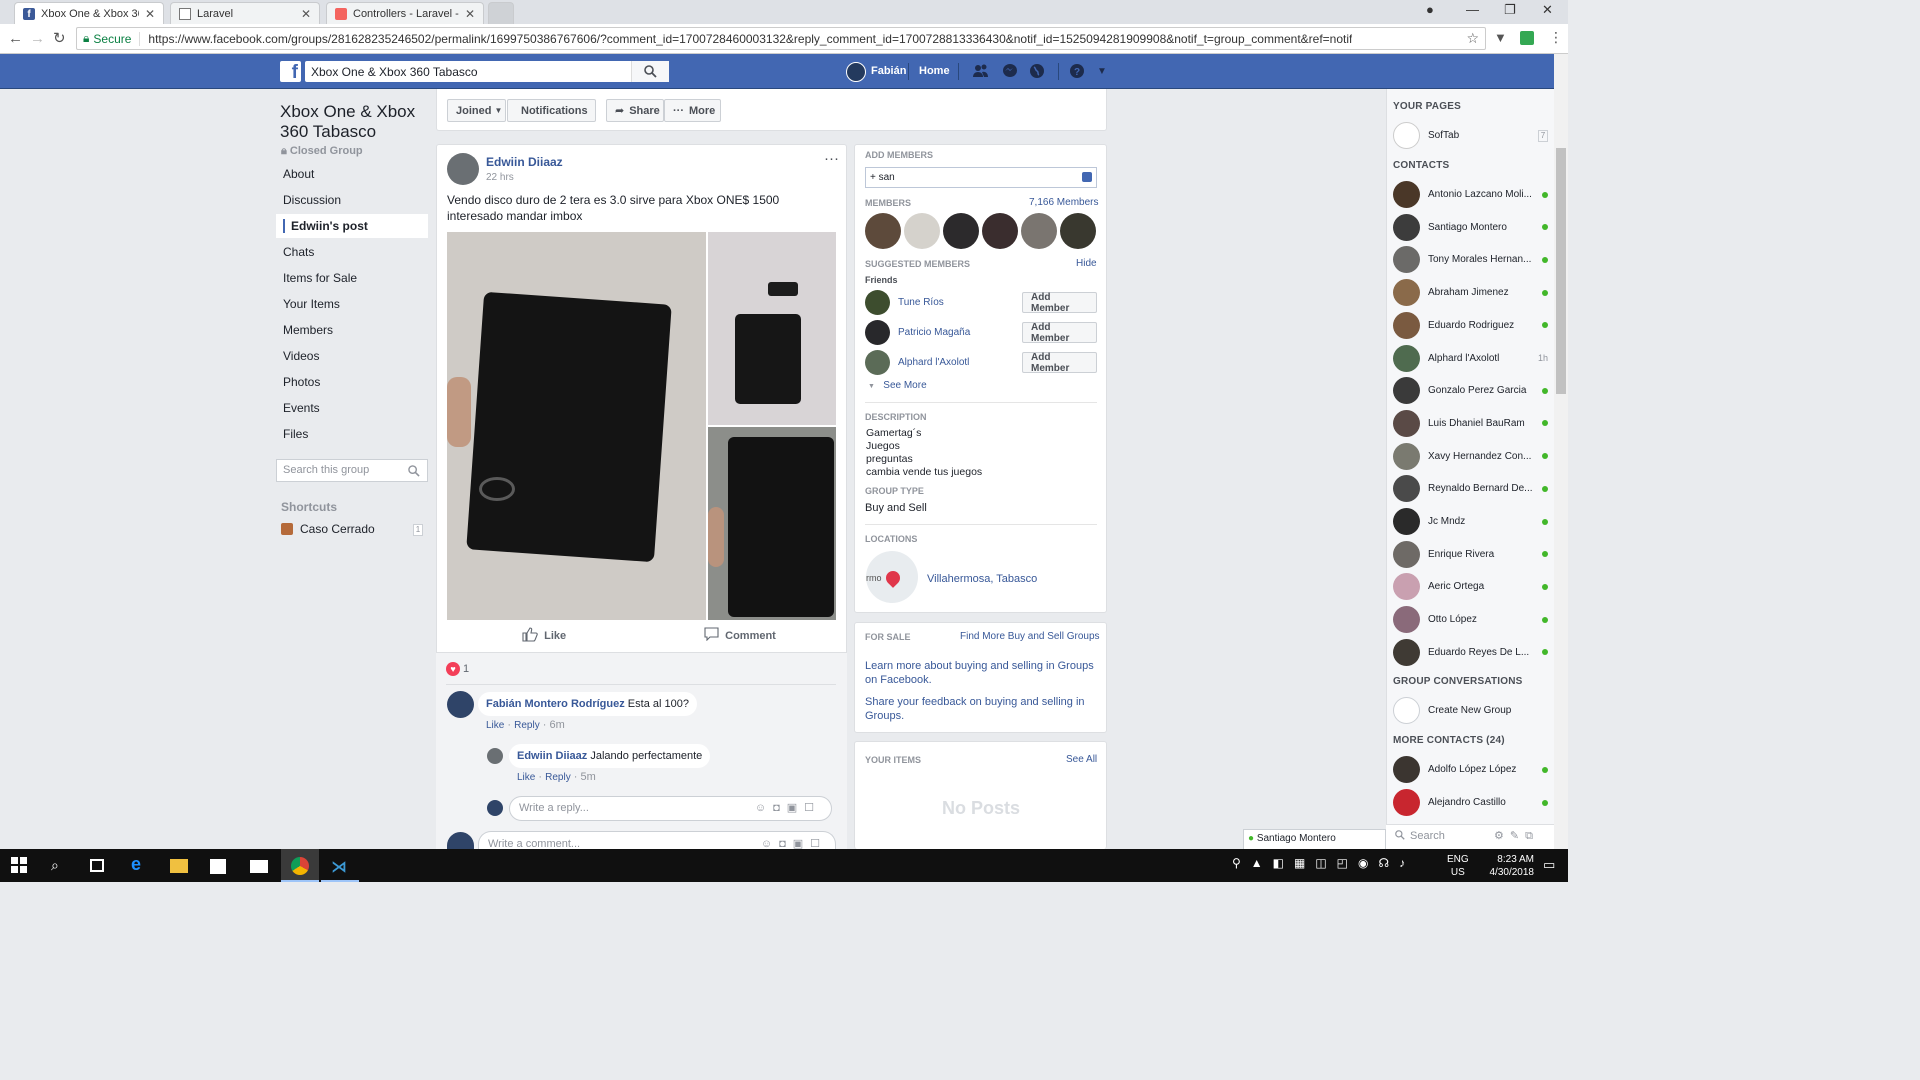  What do you see at coordinates (218, 866) in the screenshot?
I see `store-icon` at bounding box center [218, 866].